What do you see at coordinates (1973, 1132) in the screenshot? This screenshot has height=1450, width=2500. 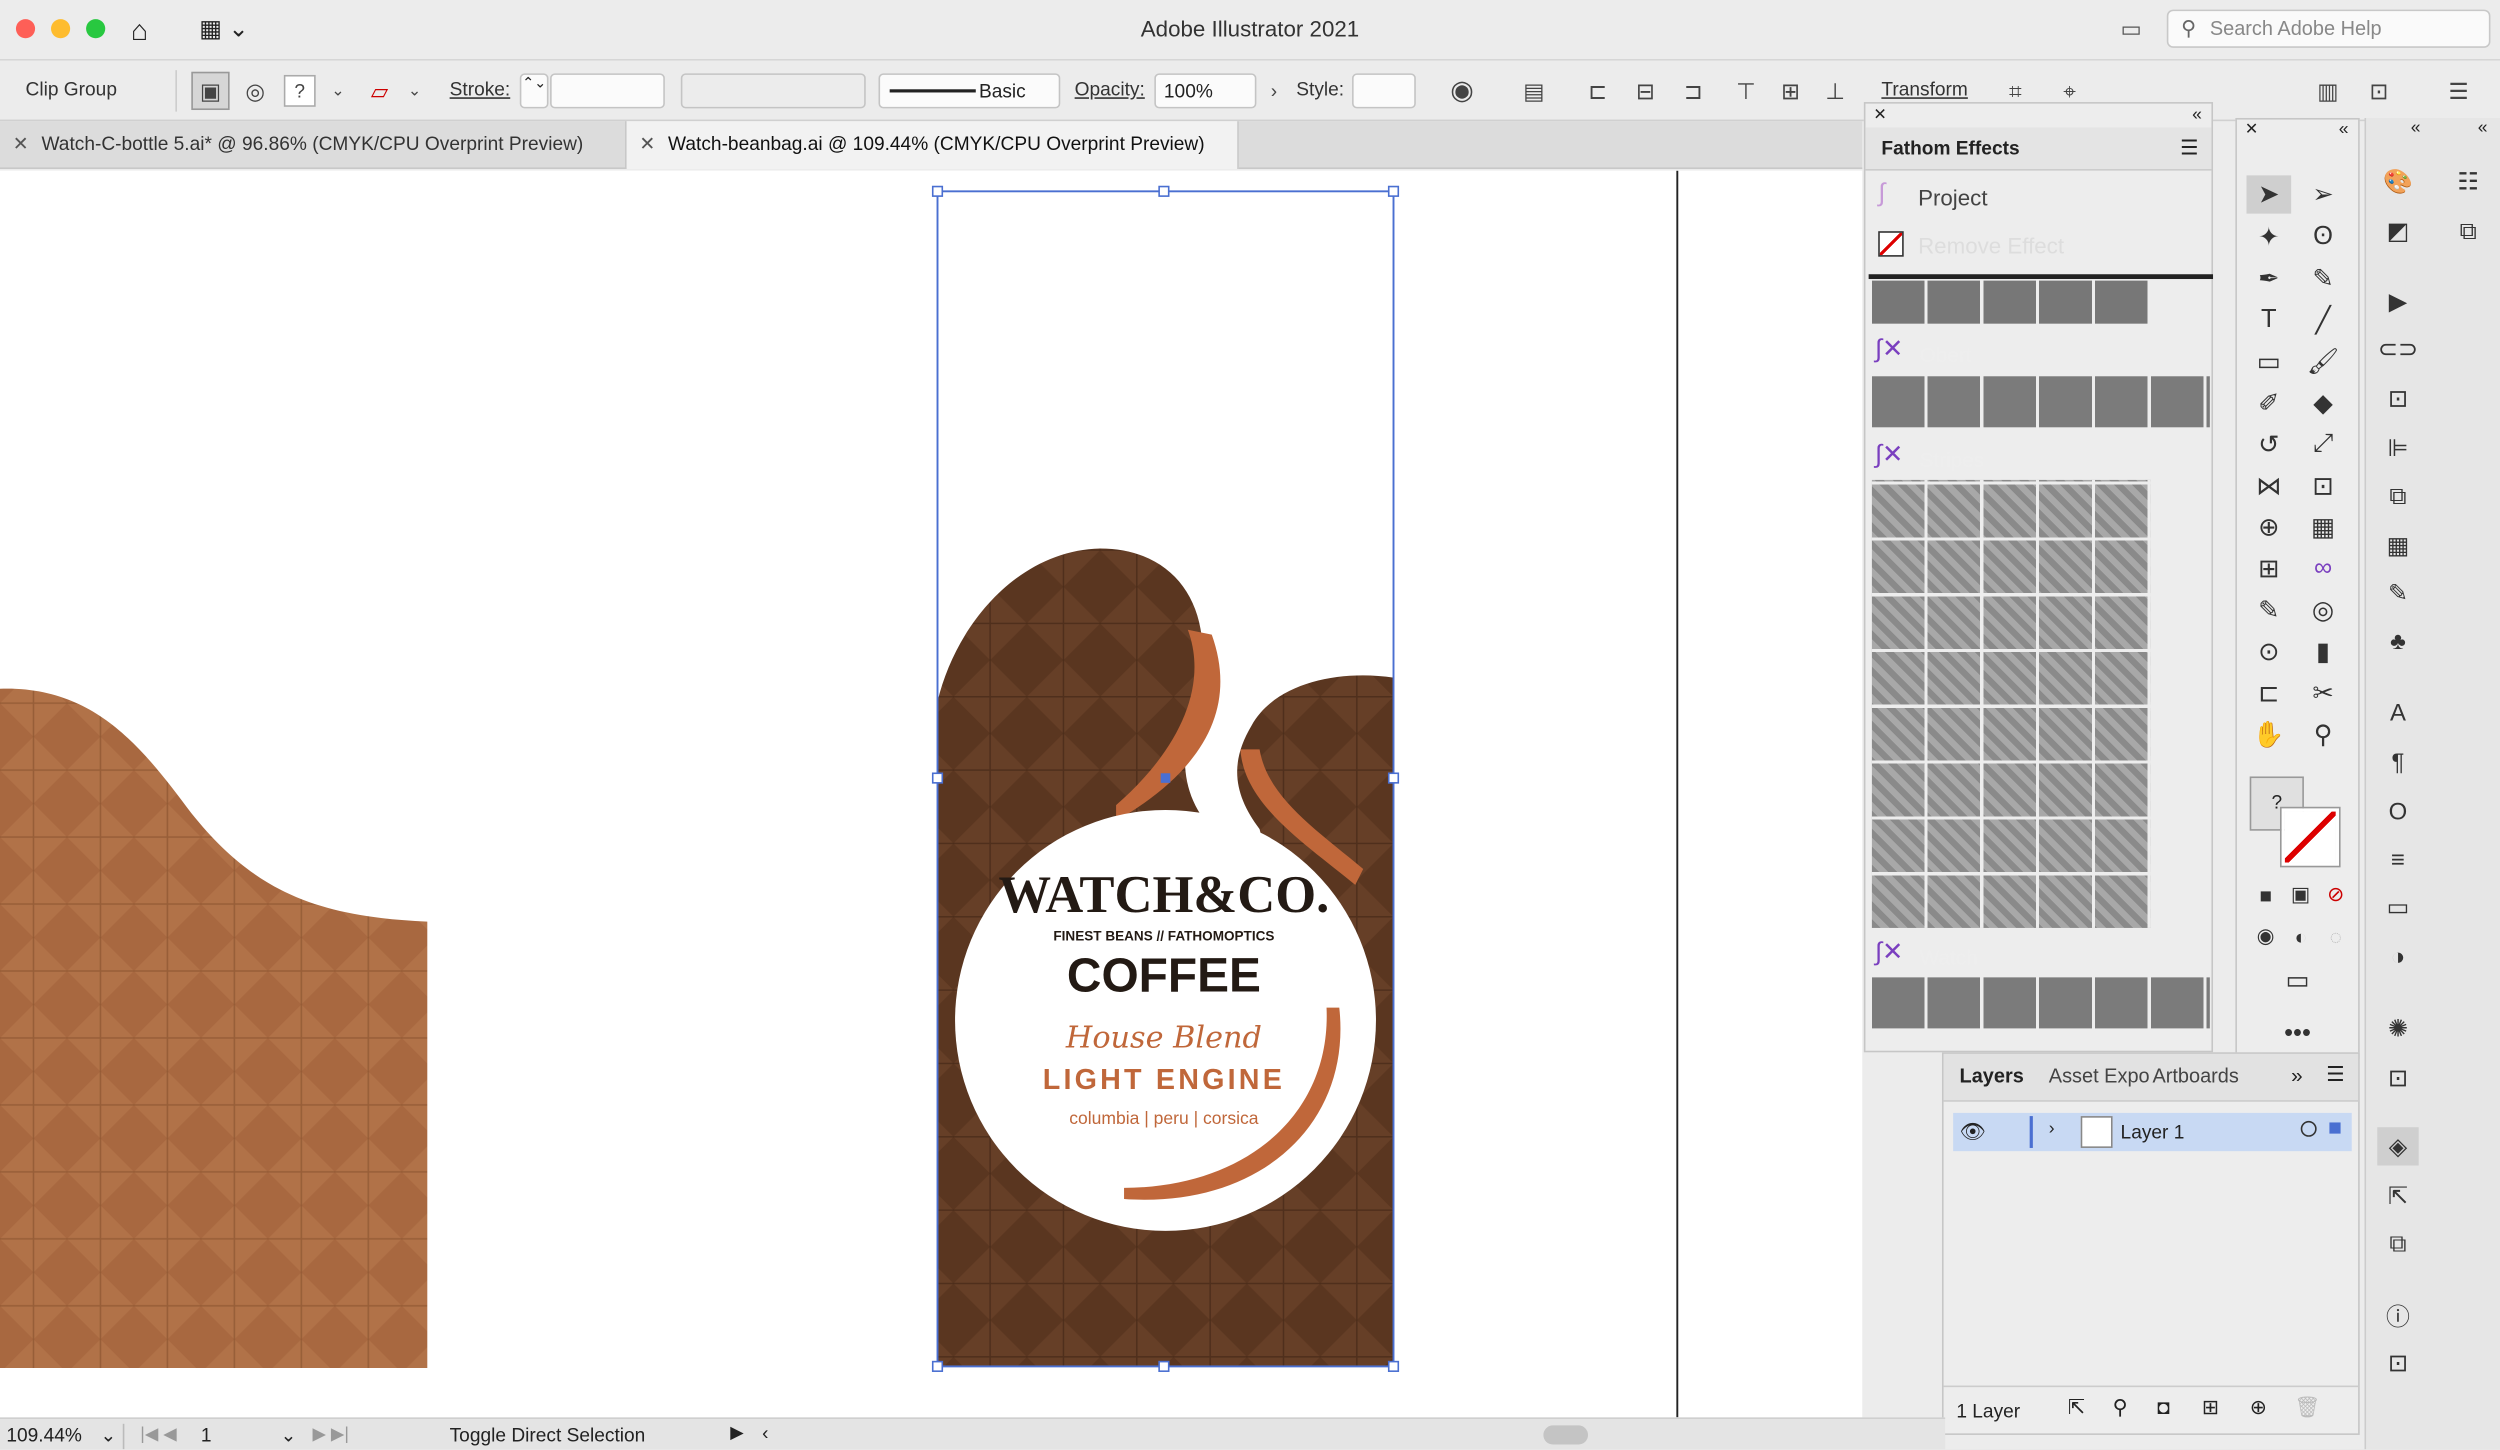 I see `visibility-eye-icon: 👁` at bounding box center [1973, 1132].